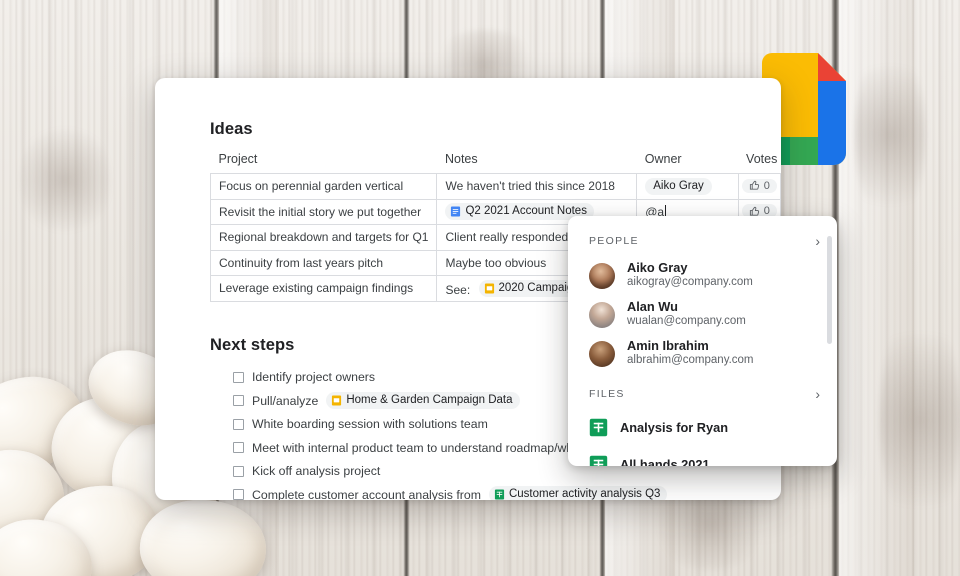 The width and height of the screenshot is (960, 576). Describe the element at coordinates (690, 282) in the screenshot. I see `person-email: aikogray@company.com` at that location.